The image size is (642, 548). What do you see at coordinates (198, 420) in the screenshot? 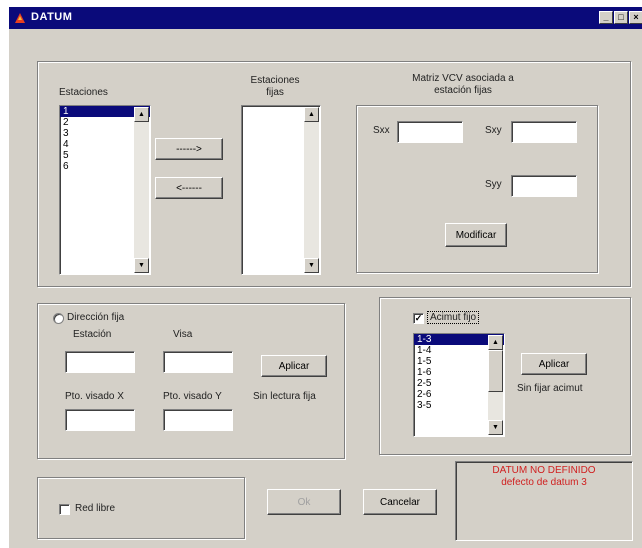
I see `pty-field` at bounding box center [198, 420].